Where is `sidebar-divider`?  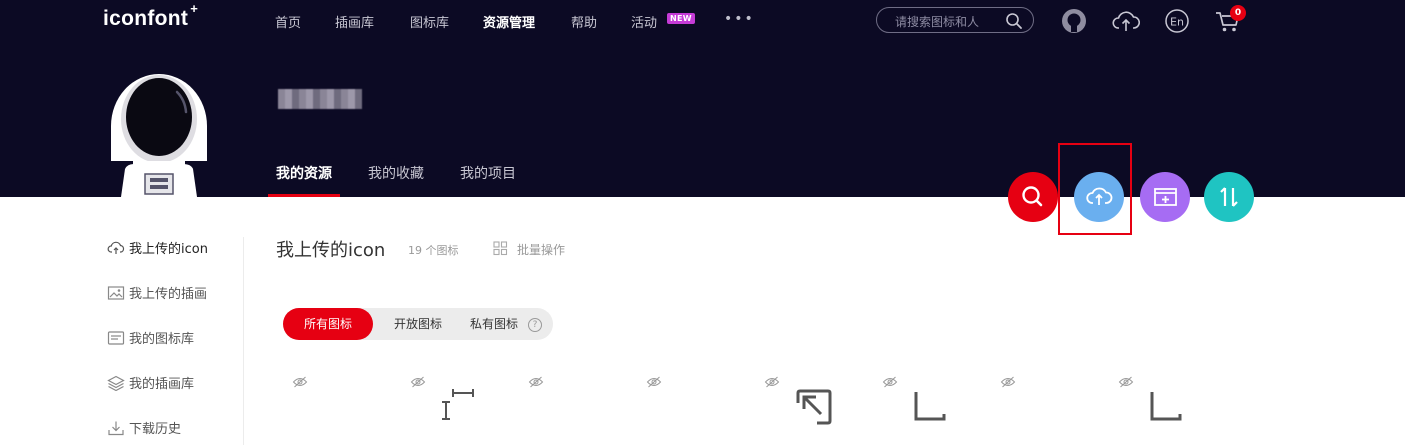 sidebar-divider is located at coordinates (243, 341).